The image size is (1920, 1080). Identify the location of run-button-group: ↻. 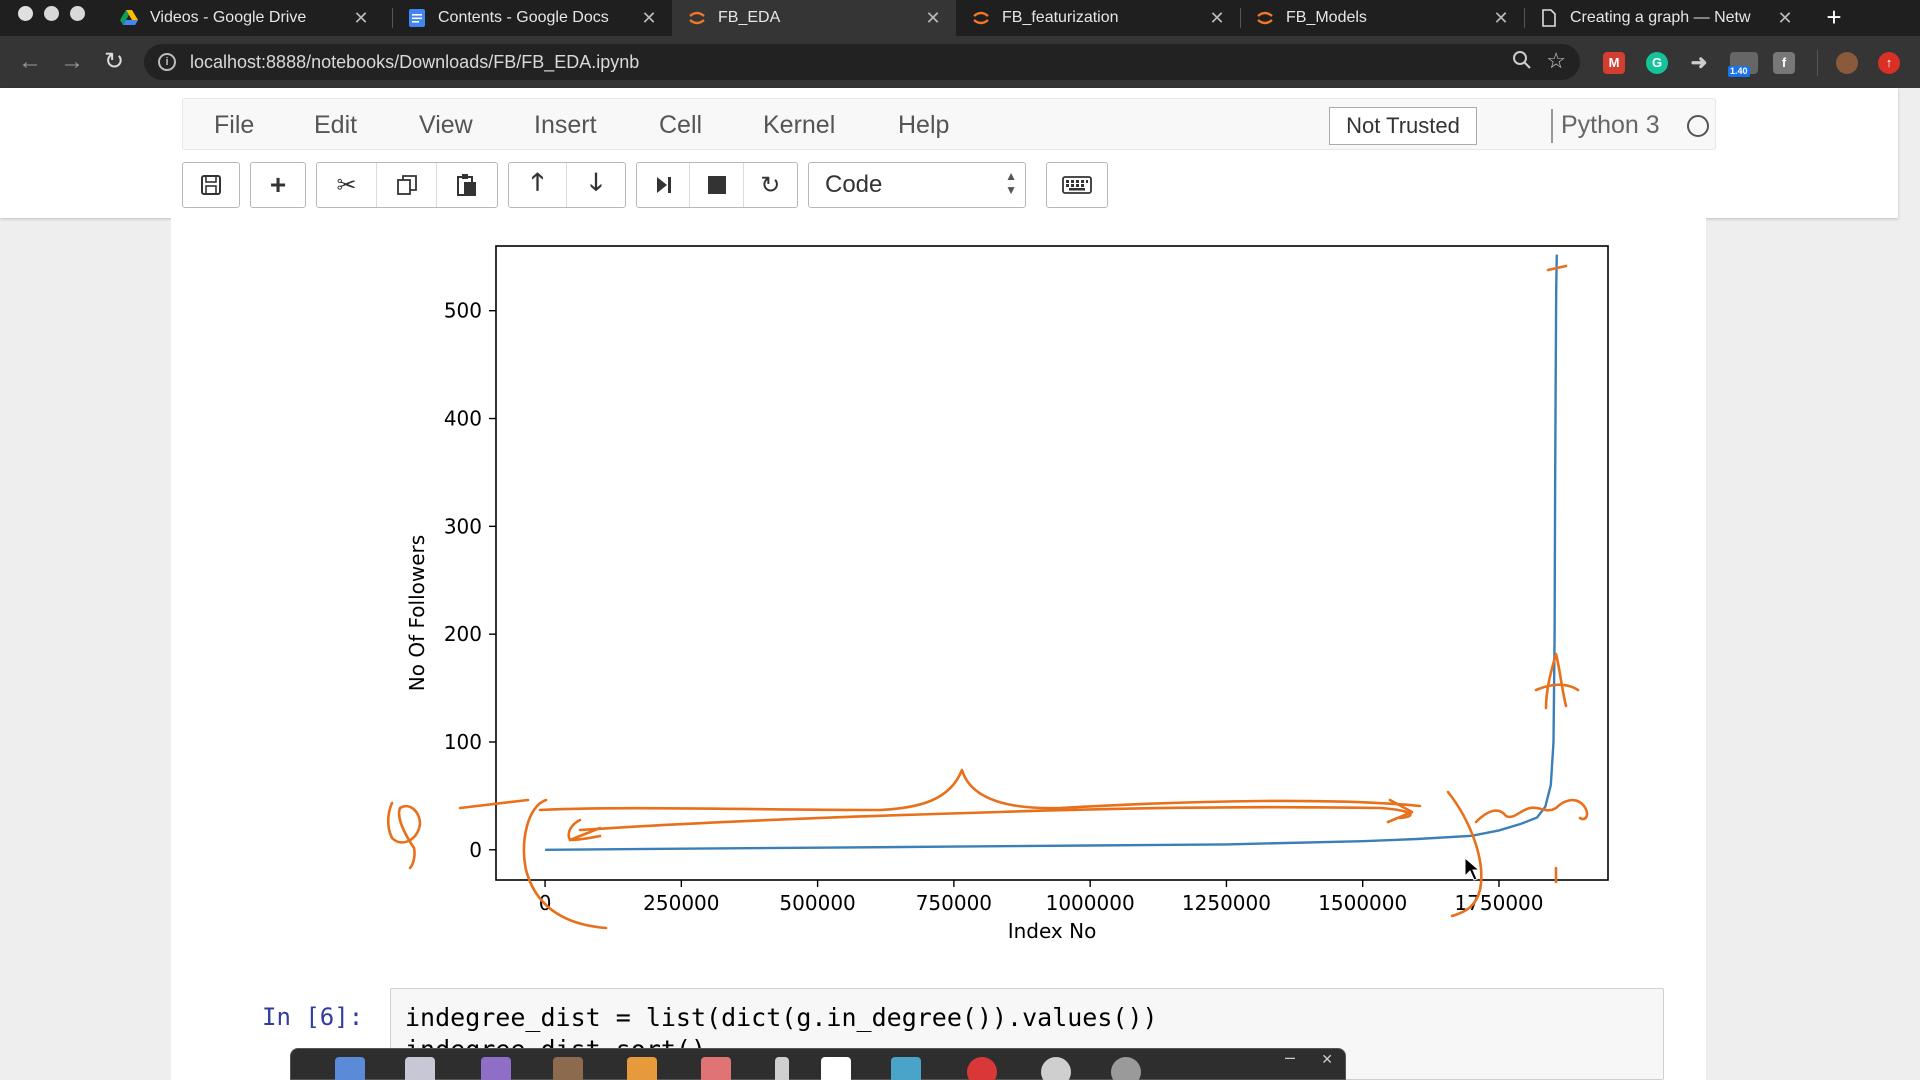
(717, 185).